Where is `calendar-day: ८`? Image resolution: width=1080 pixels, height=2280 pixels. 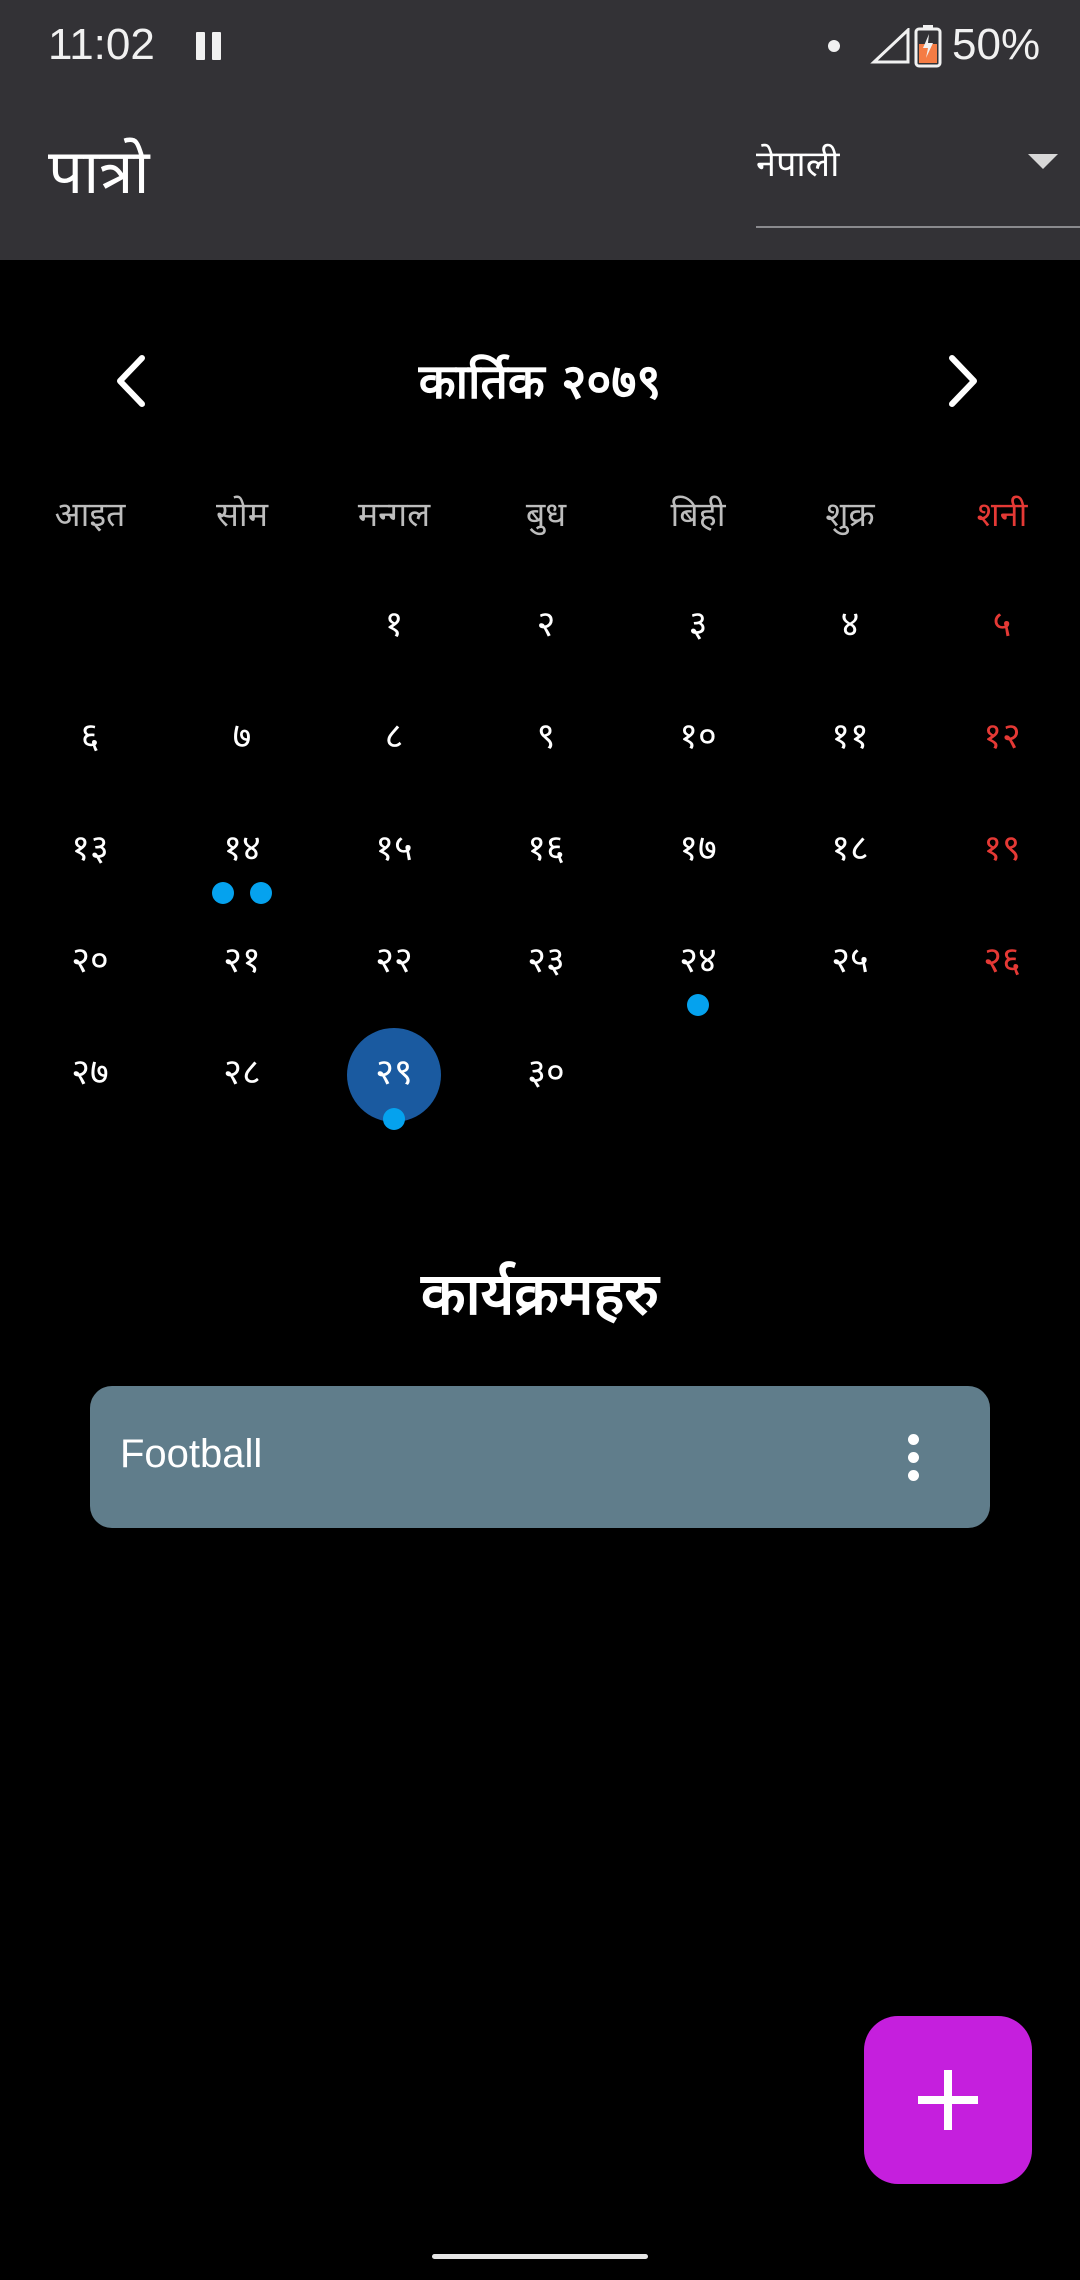
calendar-day: ८ is located at coordinates (394, 748).